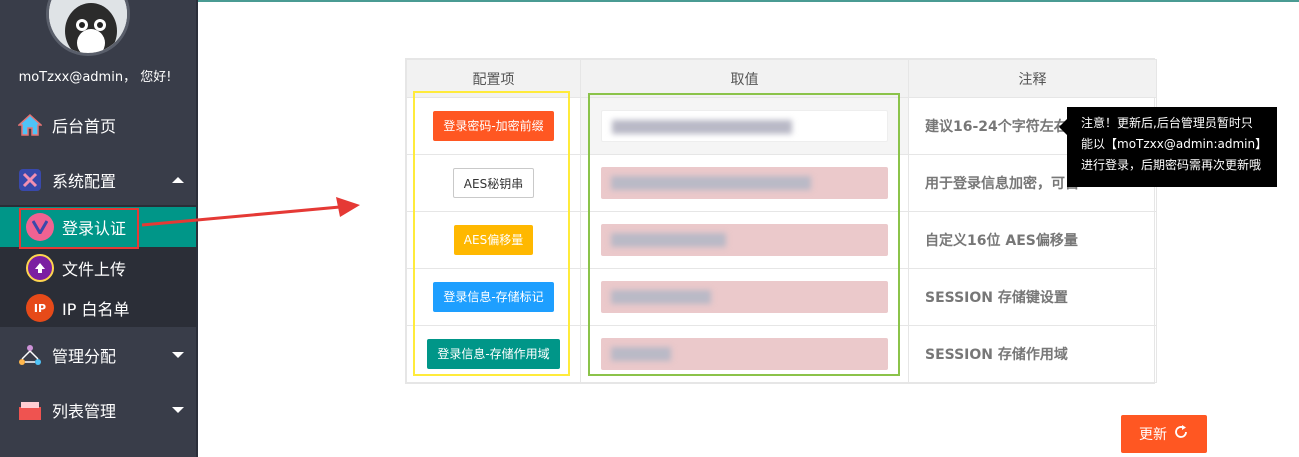  What do you see at coordinates (84, 356) in the screenshot?
I see `sidebar-item-label: 管理分配` at bounding box center [84, 356].